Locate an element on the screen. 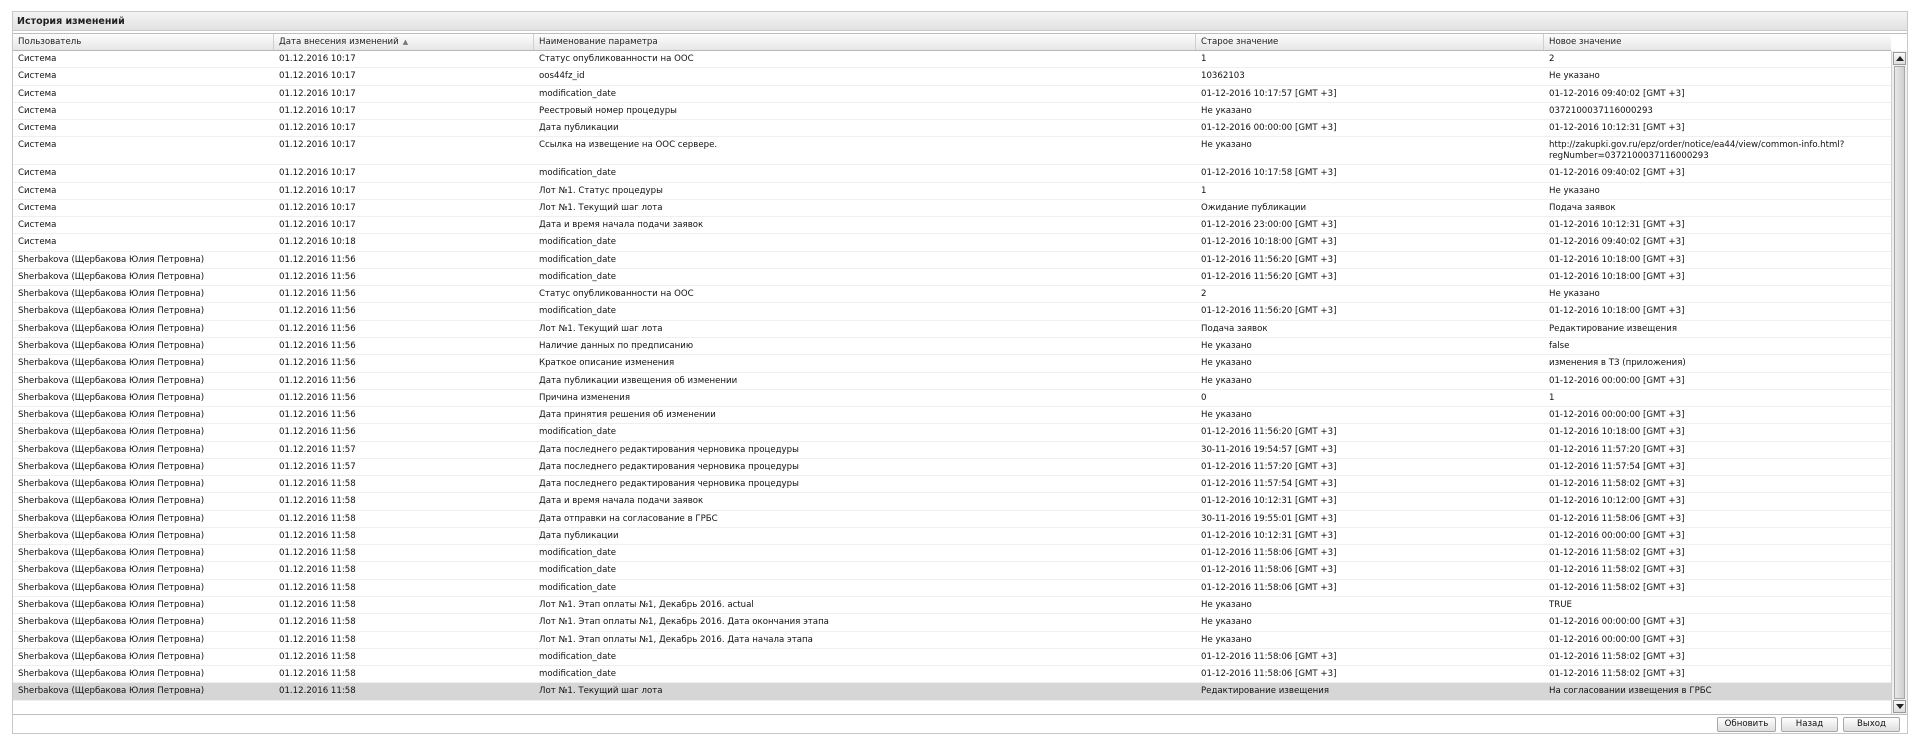 The height and width of the screenshot is (744, 1920). cell-parameter: Дата публикации is located at coordinates (579, 535).